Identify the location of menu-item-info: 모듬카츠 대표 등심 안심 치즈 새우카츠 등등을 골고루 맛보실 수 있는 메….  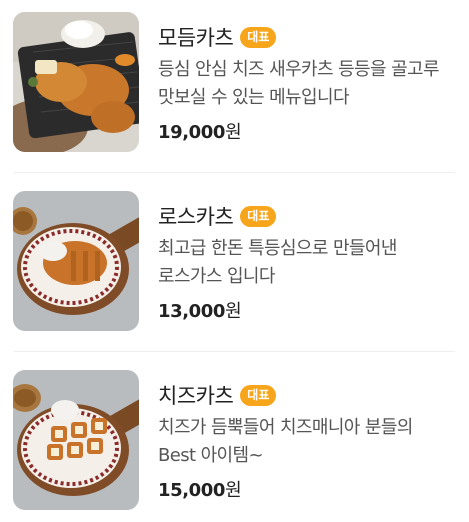
(308, 83).